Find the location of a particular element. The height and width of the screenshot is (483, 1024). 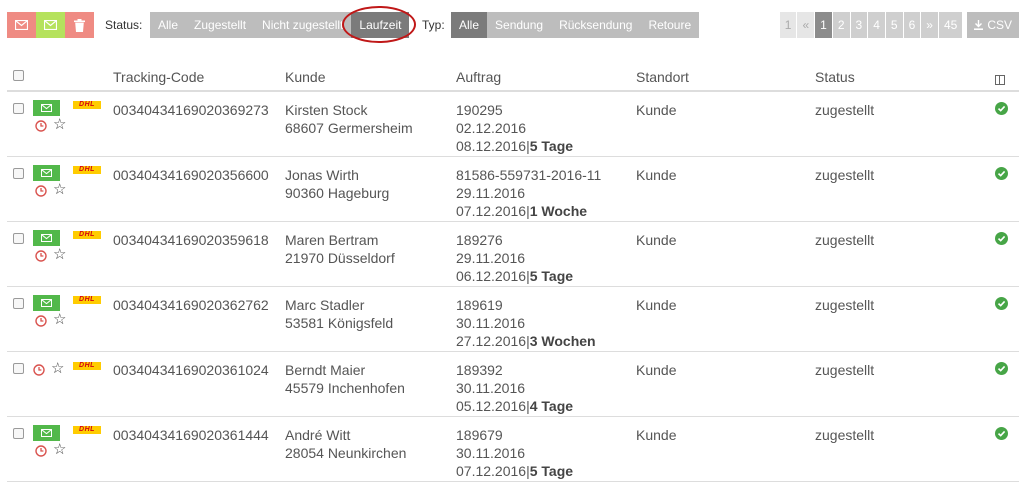

tracking-code: 00340434169020359618 is located at coordinates (191, 240).